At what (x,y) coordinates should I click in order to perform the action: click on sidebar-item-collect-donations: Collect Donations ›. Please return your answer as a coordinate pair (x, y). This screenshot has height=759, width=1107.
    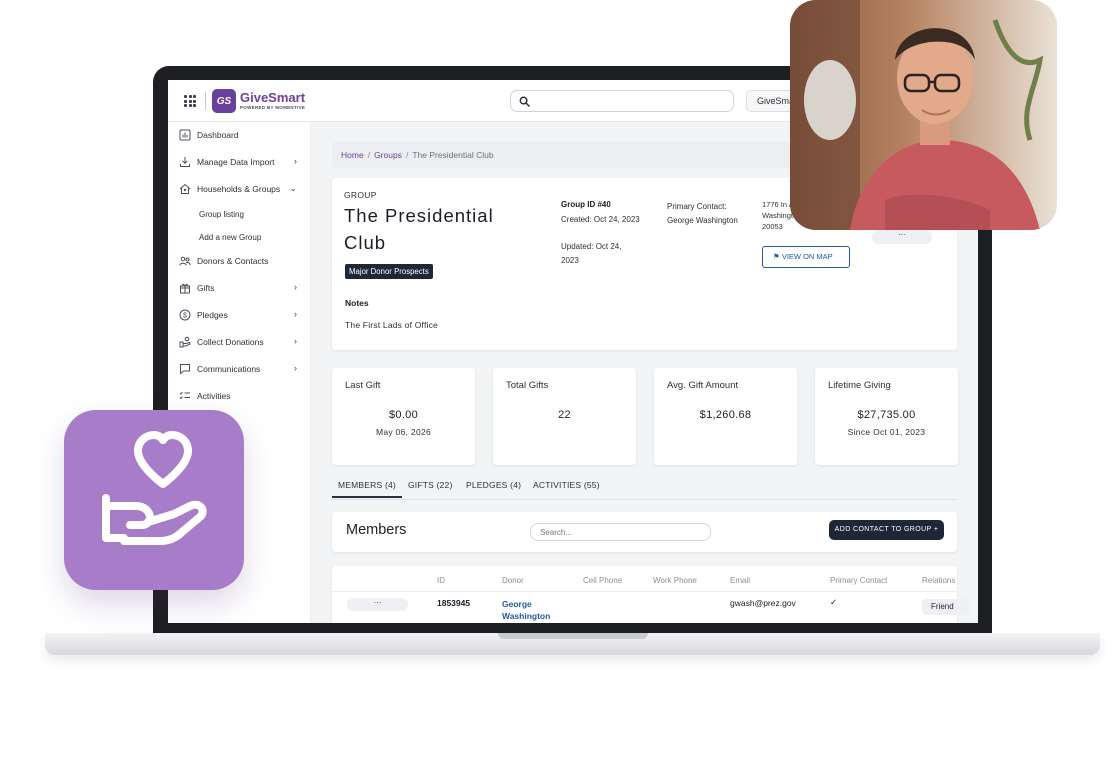
    Looking at the image, I should click on (239, 343).